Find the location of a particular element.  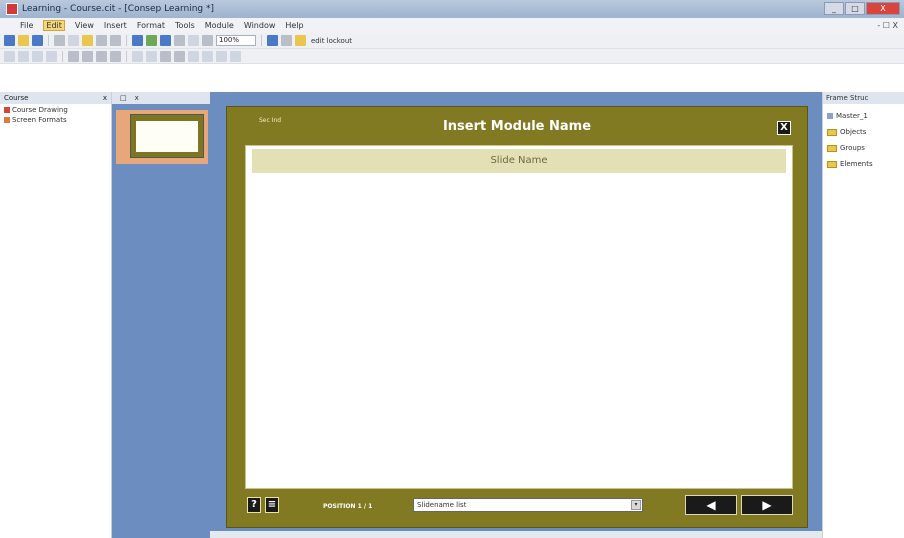

cut-icon is located at coordinates (59, 40).